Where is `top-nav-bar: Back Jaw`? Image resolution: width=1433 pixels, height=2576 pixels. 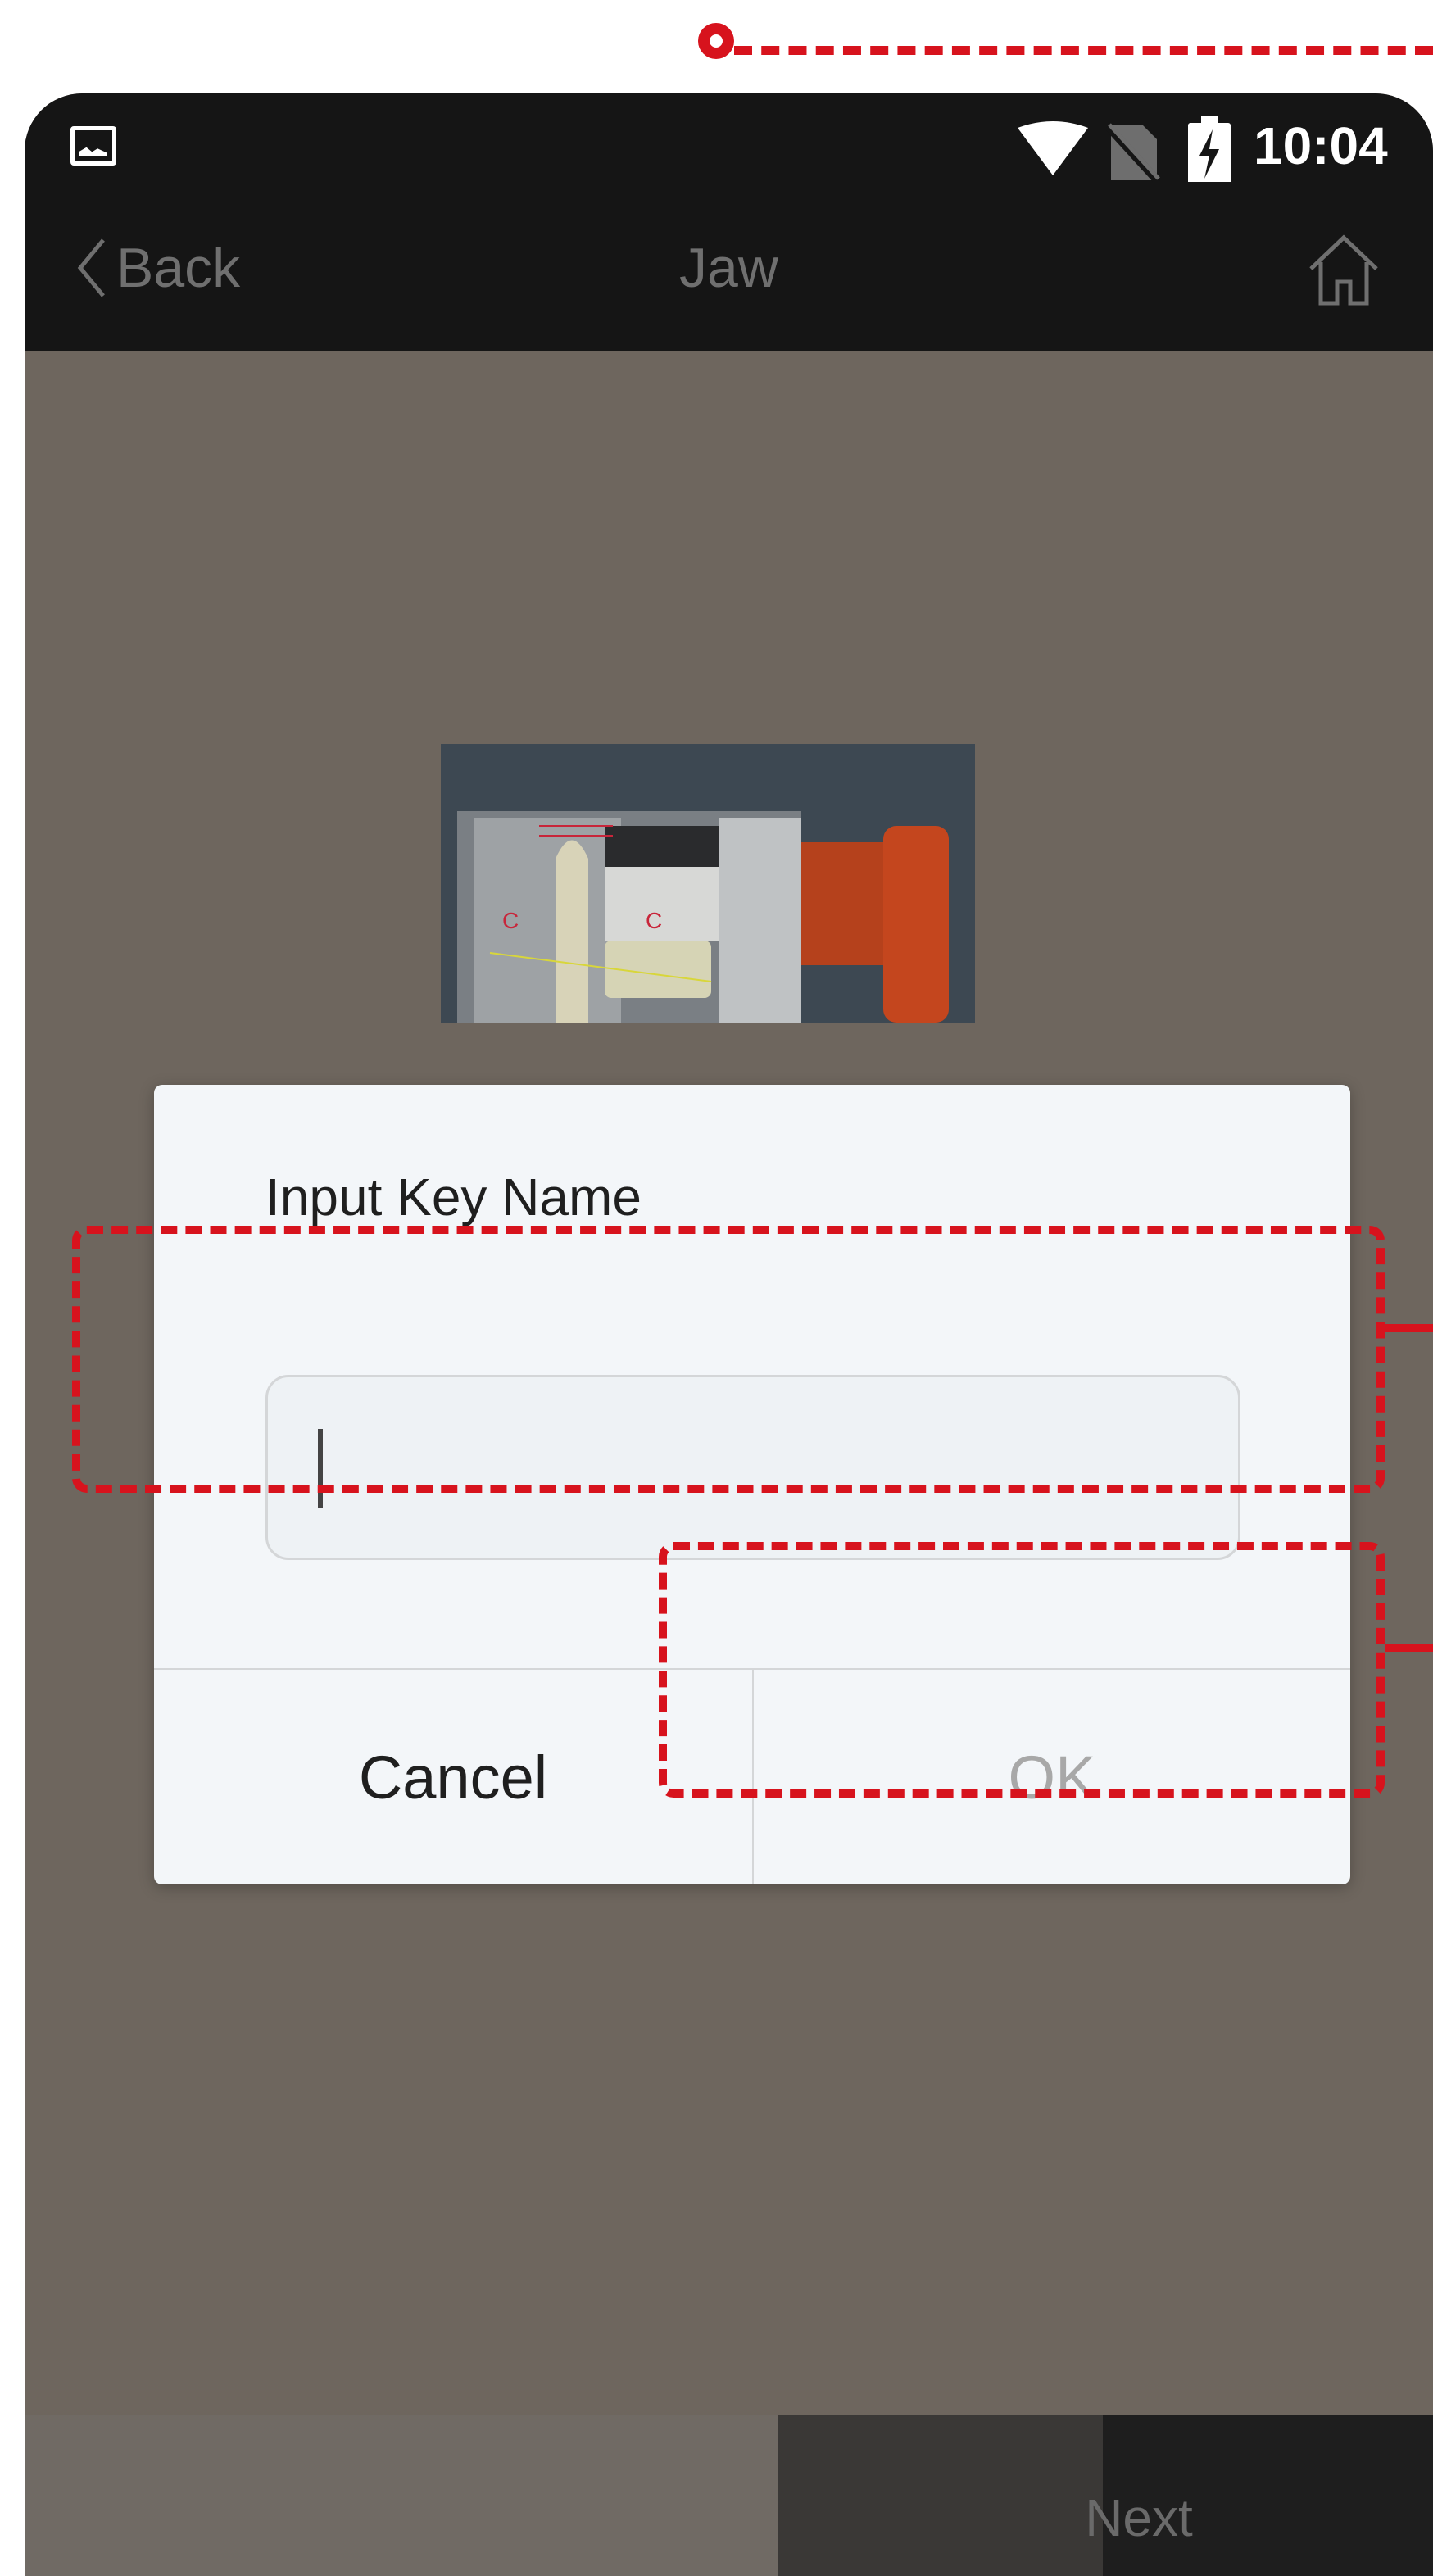
top-nav-bar: Back Jaw is located at coordinates (729, 266).